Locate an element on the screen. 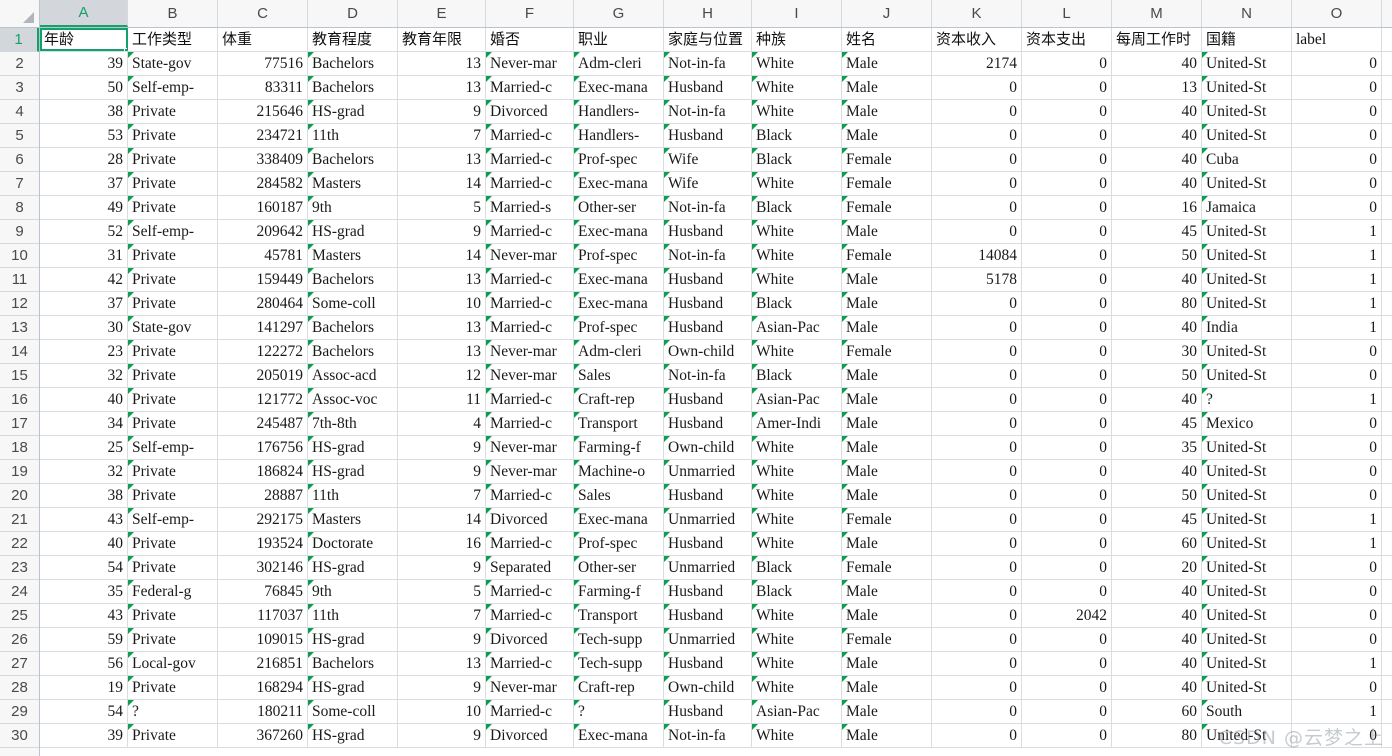 This screenshot has width=1392, height=756. cell-c15: 205019 is located at coordinates (263, 375).